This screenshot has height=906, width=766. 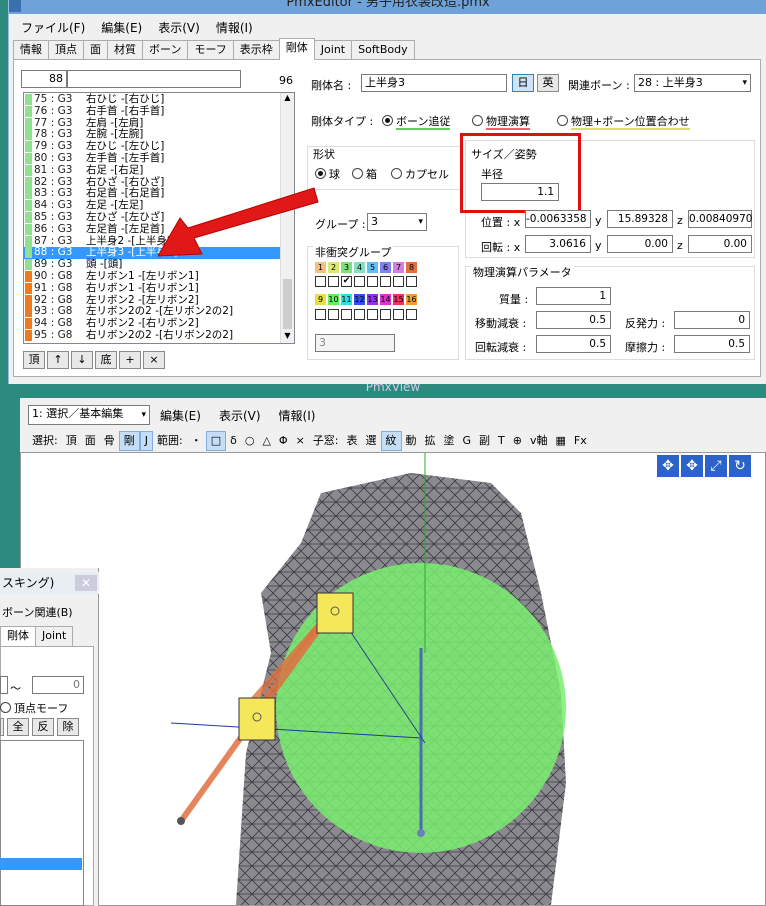 What do you see at coordinates (89, 415) in the screenshot?
I see `mode-select: 1: 選択／基本編集 ▾` at bounding box center [89, 415].